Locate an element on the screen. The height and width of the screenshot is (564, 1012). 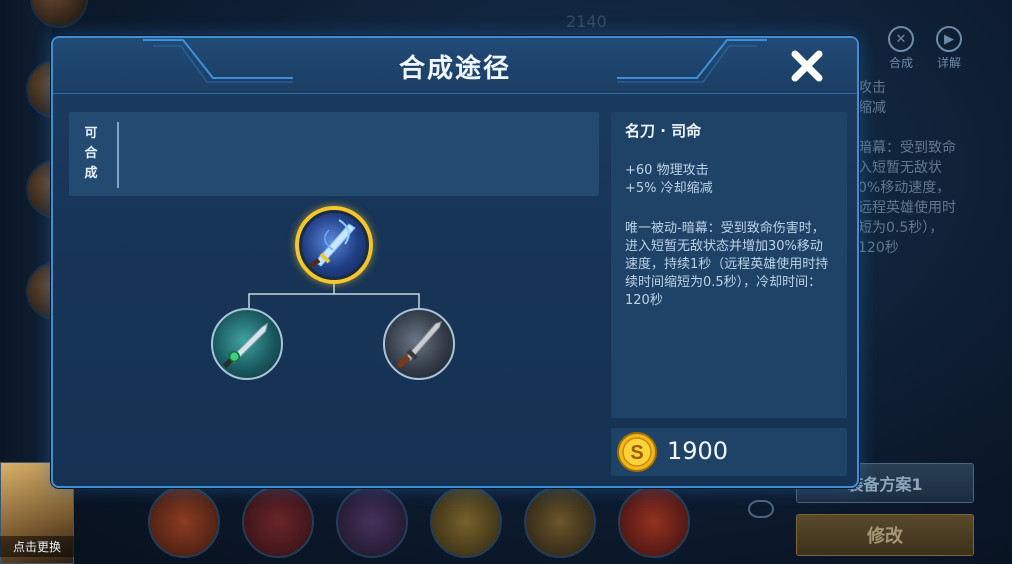
detail-tab: ▶ 详解 is located at coordinates (949, 48).